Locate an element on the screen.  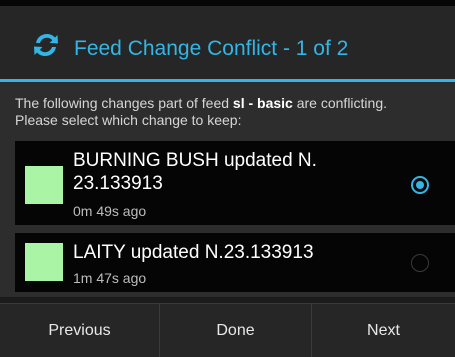
change-time: 0m 49s ago is located at coordinates (110, 211).